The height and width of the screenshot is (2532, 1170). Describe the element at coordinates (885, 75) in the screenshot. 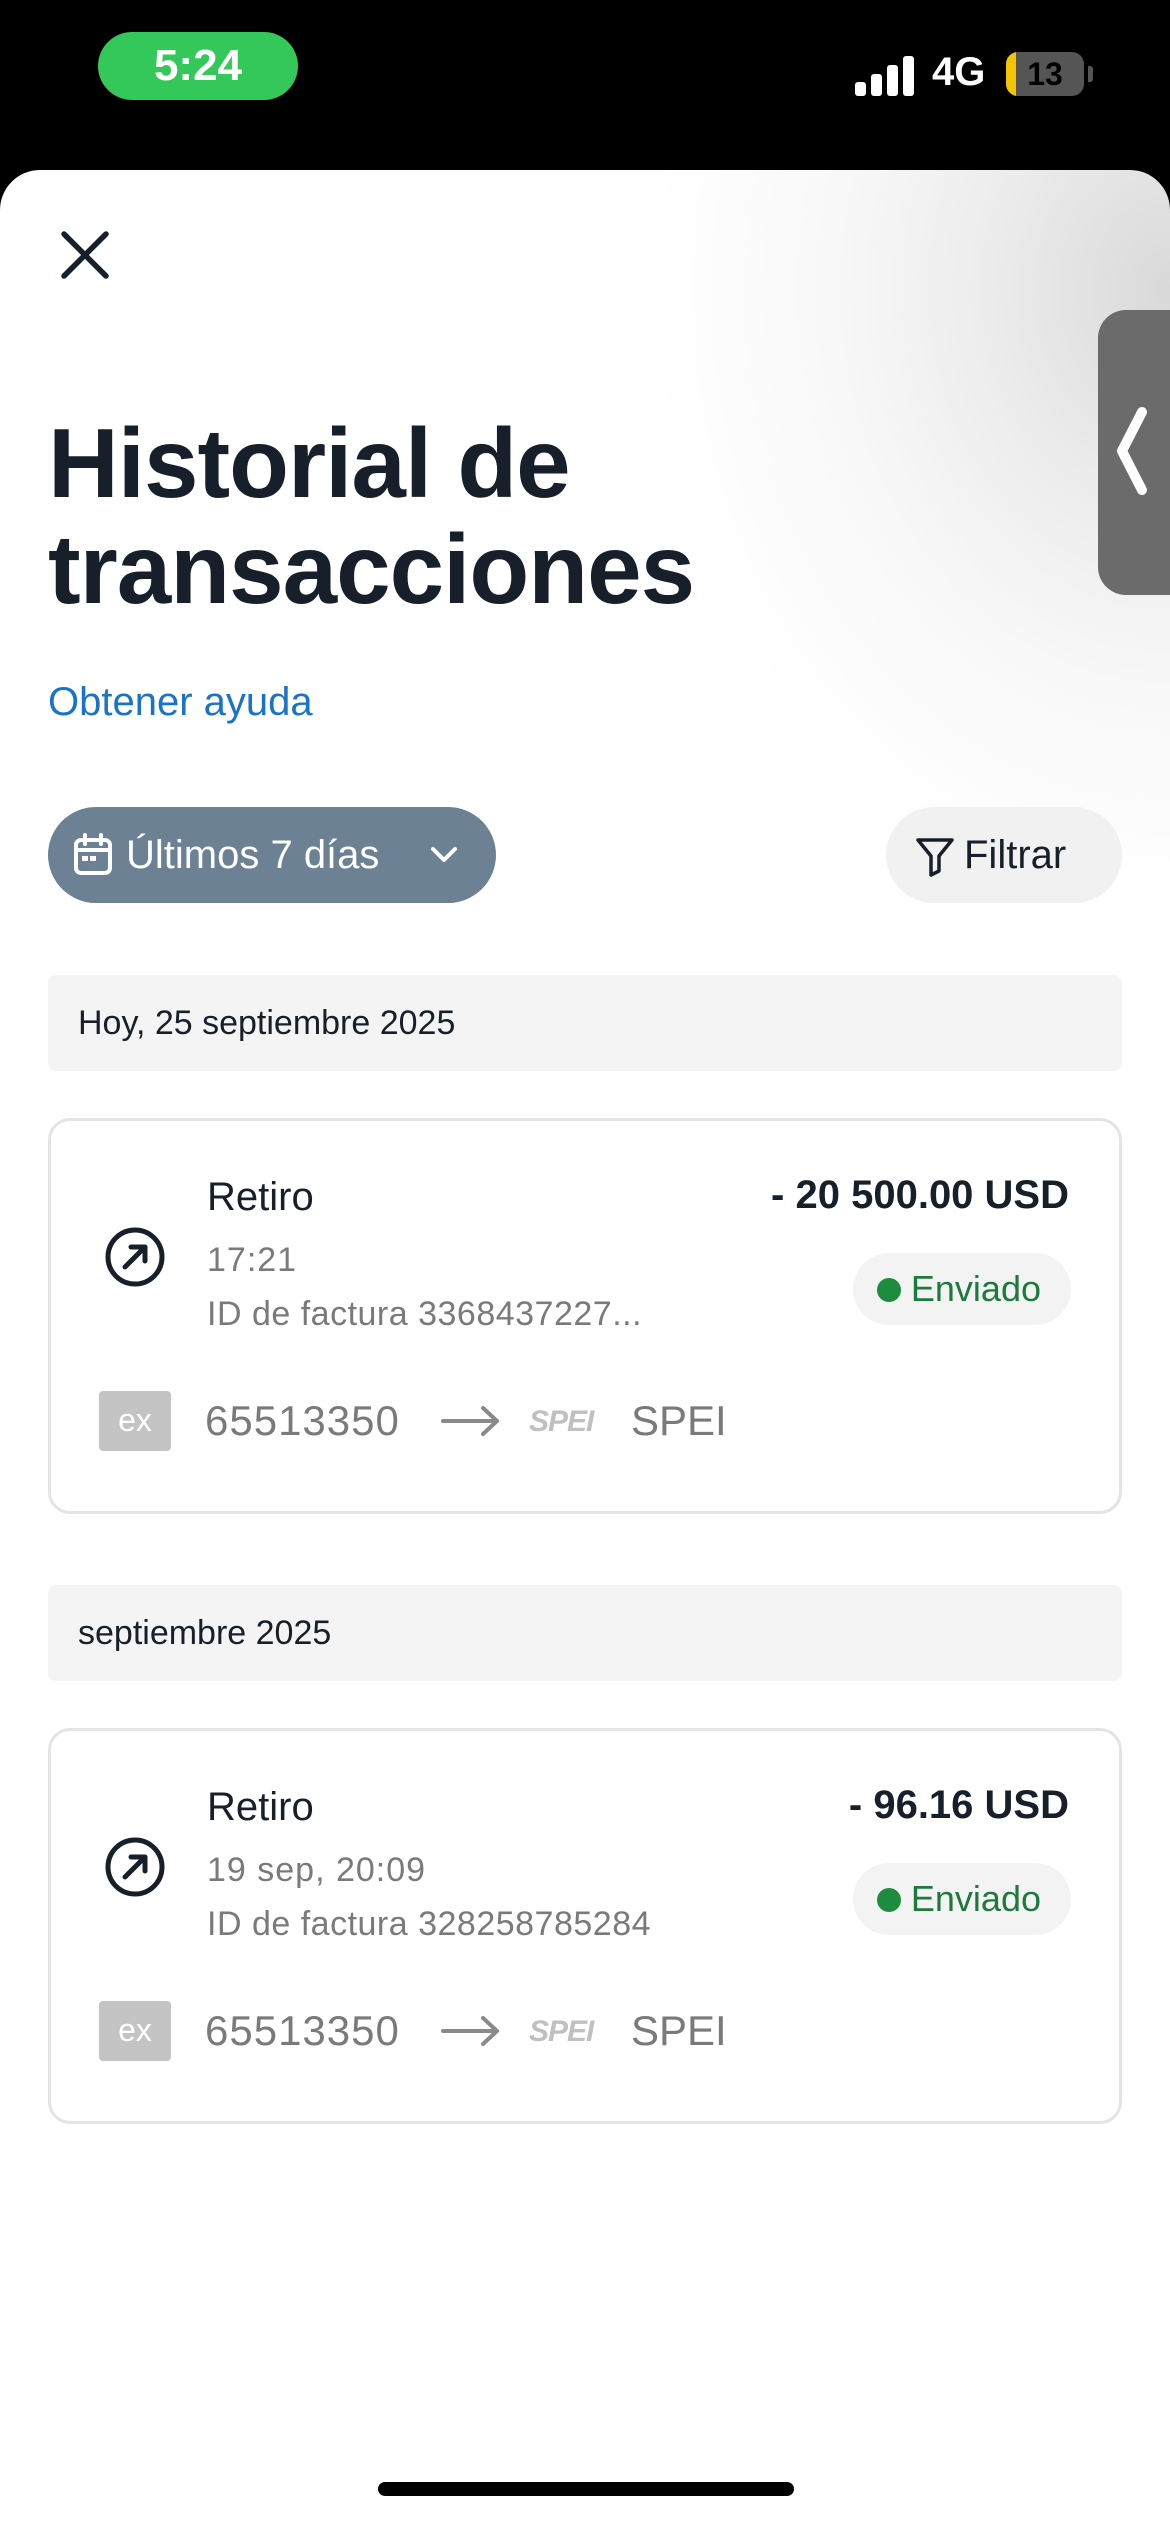

I see `cellular-signal-icon` at that location.